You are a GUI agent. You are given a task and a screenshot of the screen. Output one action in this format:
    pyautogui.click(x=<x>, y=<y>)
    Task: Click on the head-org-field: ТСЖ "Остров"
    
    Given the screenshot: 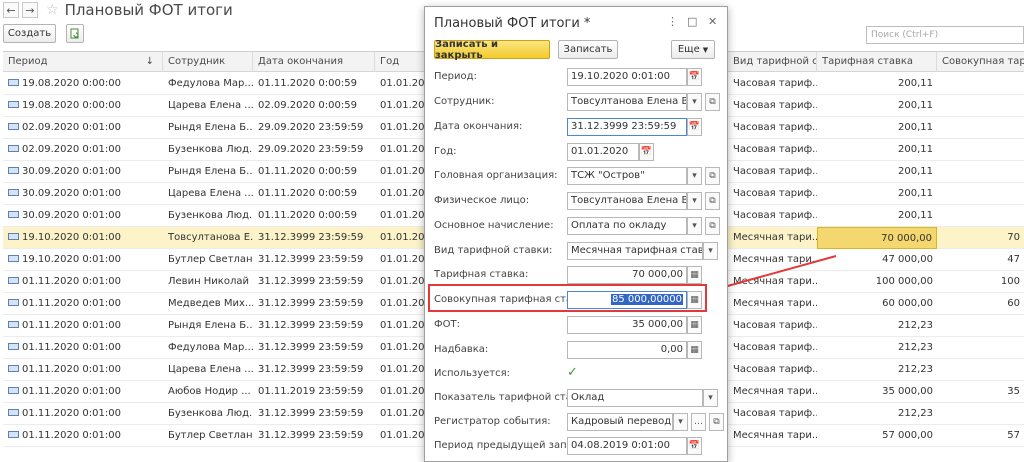 What is the action you would take?
    pyautogui.click(x=627, y=176)
    